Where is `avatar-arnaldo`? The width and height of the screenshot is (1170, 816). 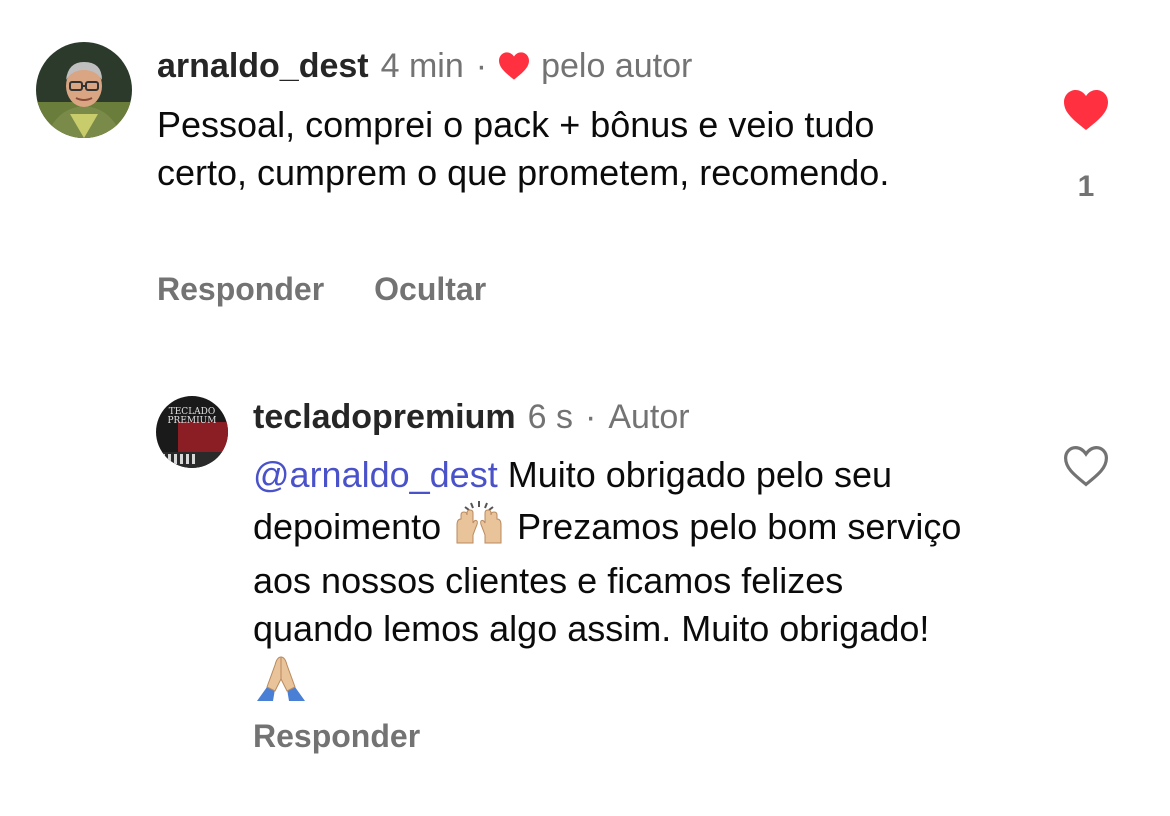 avatar-arnaldo is located at coordinates (84, 90).